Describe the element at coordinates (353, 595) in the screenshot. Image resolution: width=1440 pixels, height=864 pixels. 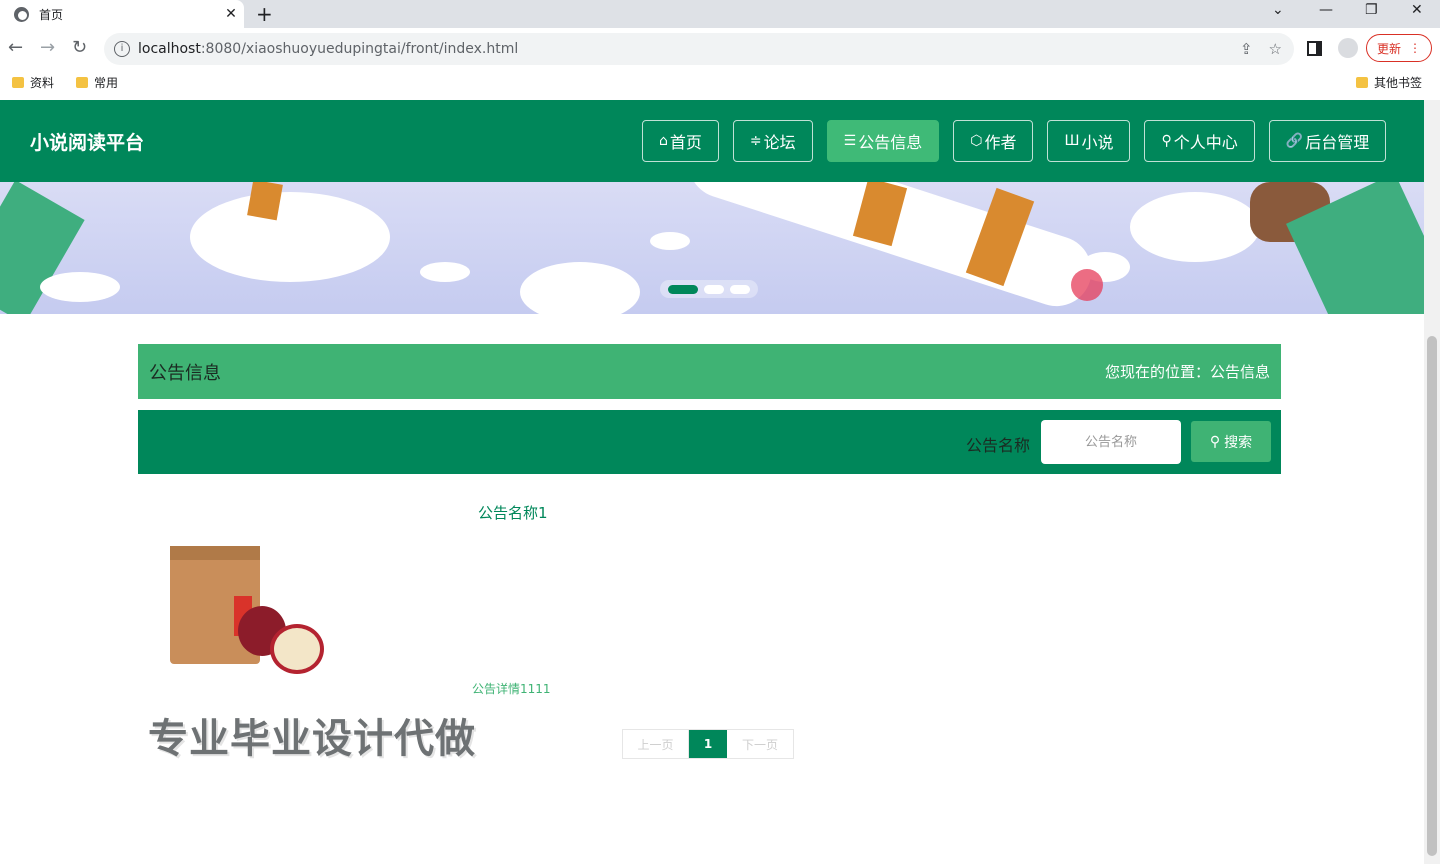
I see `notice-card: 公告名称1 公告详情1111` at that location.